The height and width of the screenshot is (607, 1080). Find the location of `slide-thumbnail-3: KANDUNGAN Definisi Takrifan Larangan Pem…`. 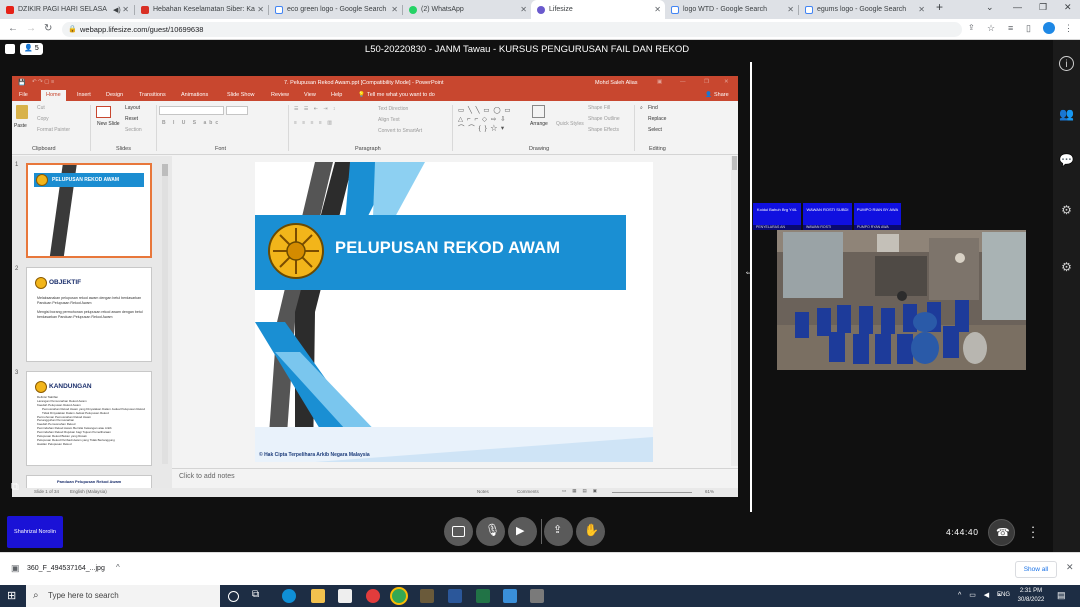

slide-thumbnail-3: KANDUNGAN Definisi Takrifan Larangan Pem… is located at coordinates (89, 418).